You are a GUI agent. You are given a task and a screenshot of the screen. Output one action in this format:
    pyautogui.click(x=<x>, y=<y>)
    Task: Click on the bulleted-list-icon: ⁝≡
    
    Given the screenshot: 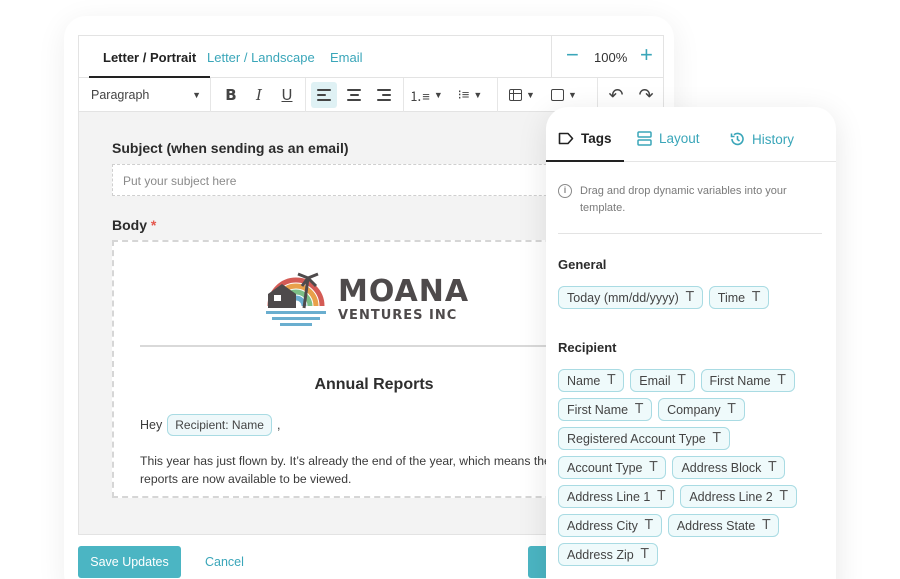 What is the action you would take?
    pyautogui.click(x=463, y=94)
    